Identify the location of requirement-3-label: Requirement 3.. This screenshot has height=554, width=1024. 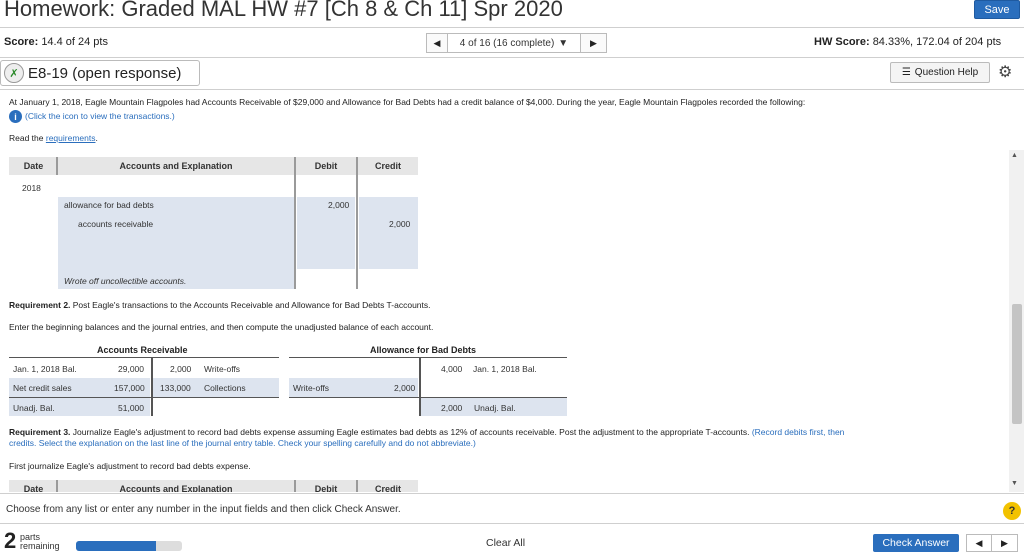
(40, 432).